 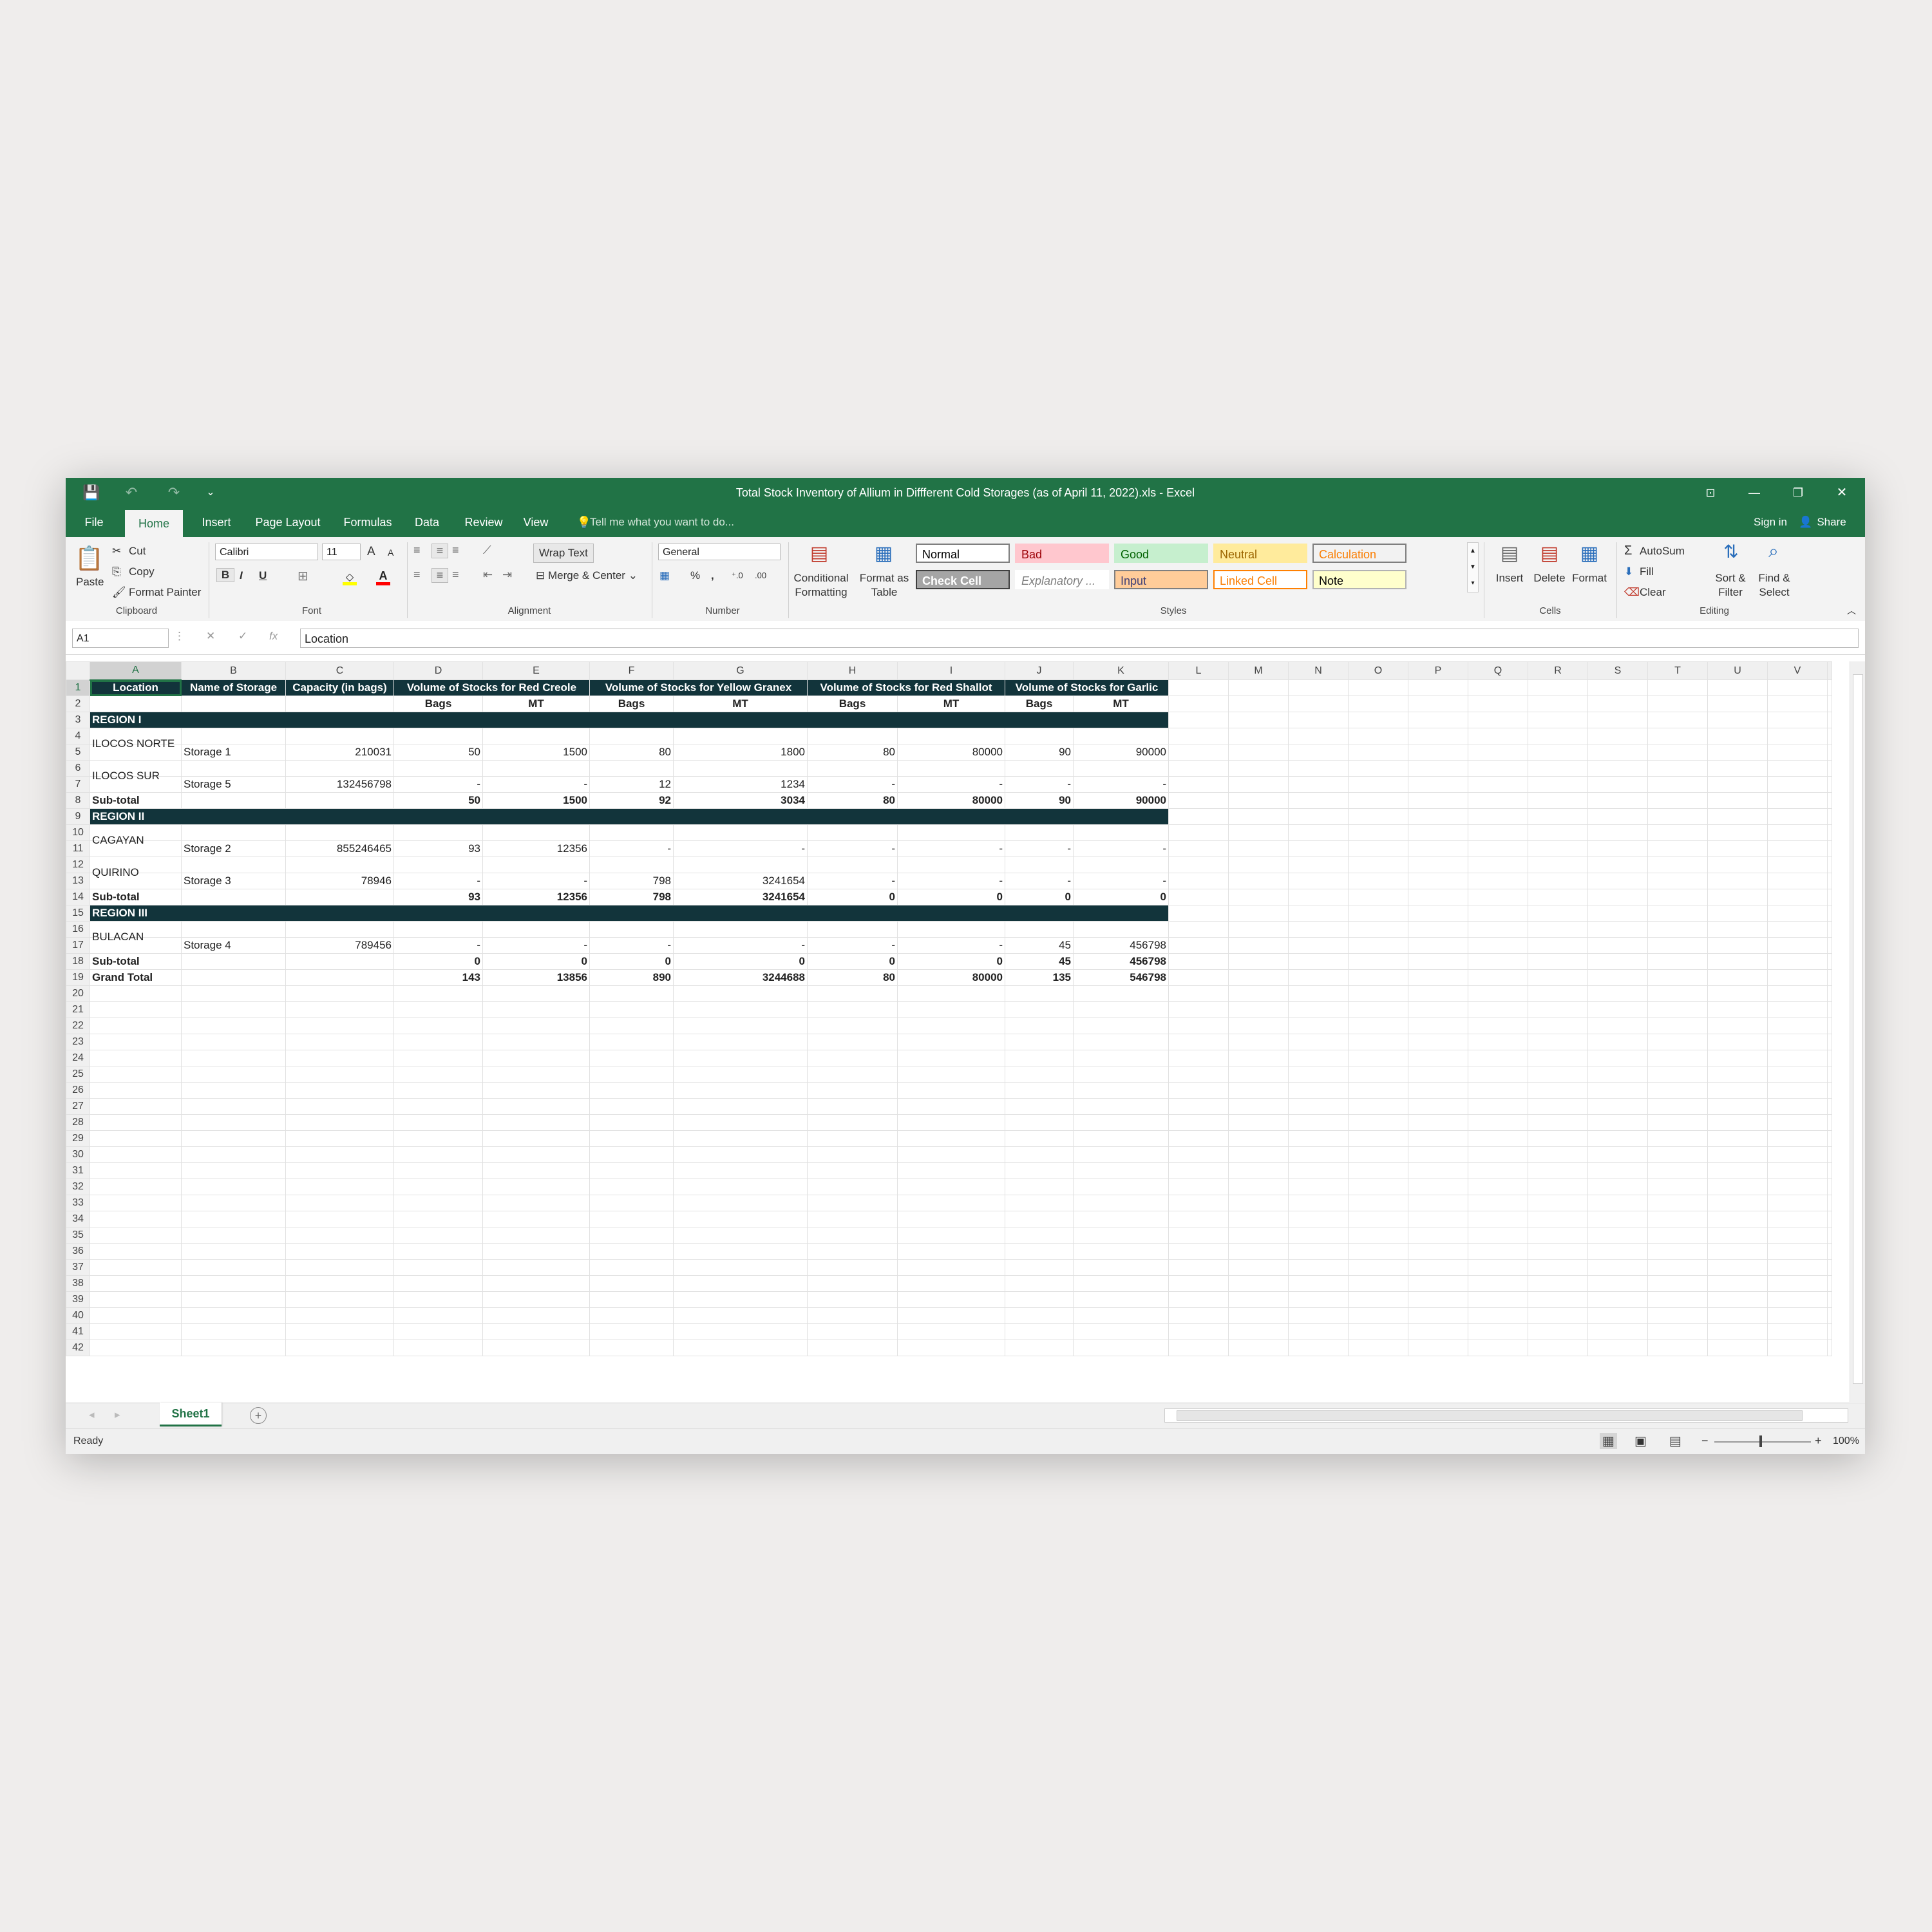 I want to click on cell-style-calculation: Calculation, so click(x=1359, y=554).